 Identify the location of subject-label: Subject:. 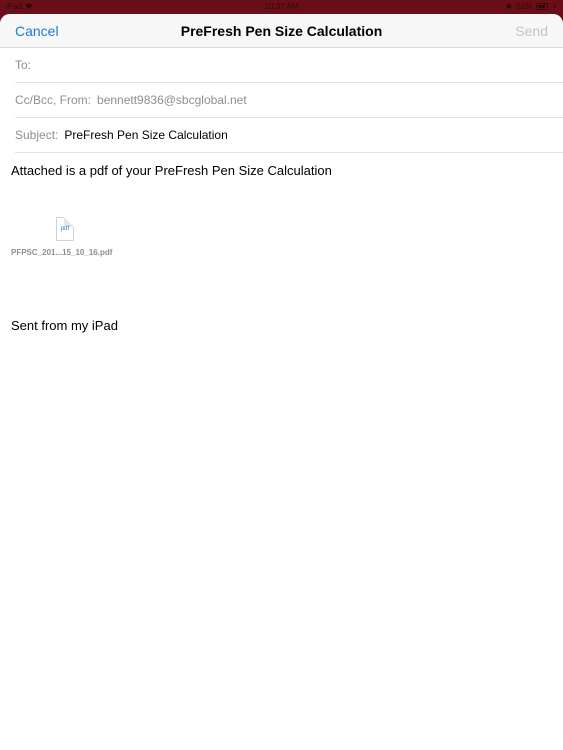
(37, 135).